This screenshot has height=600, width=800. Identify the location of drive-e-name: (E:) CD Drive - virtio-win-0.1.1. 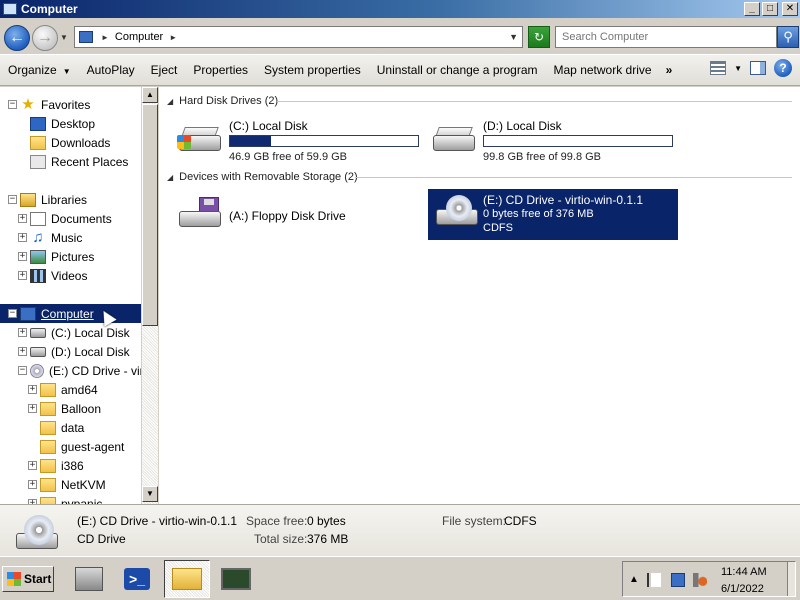
(563, 200).